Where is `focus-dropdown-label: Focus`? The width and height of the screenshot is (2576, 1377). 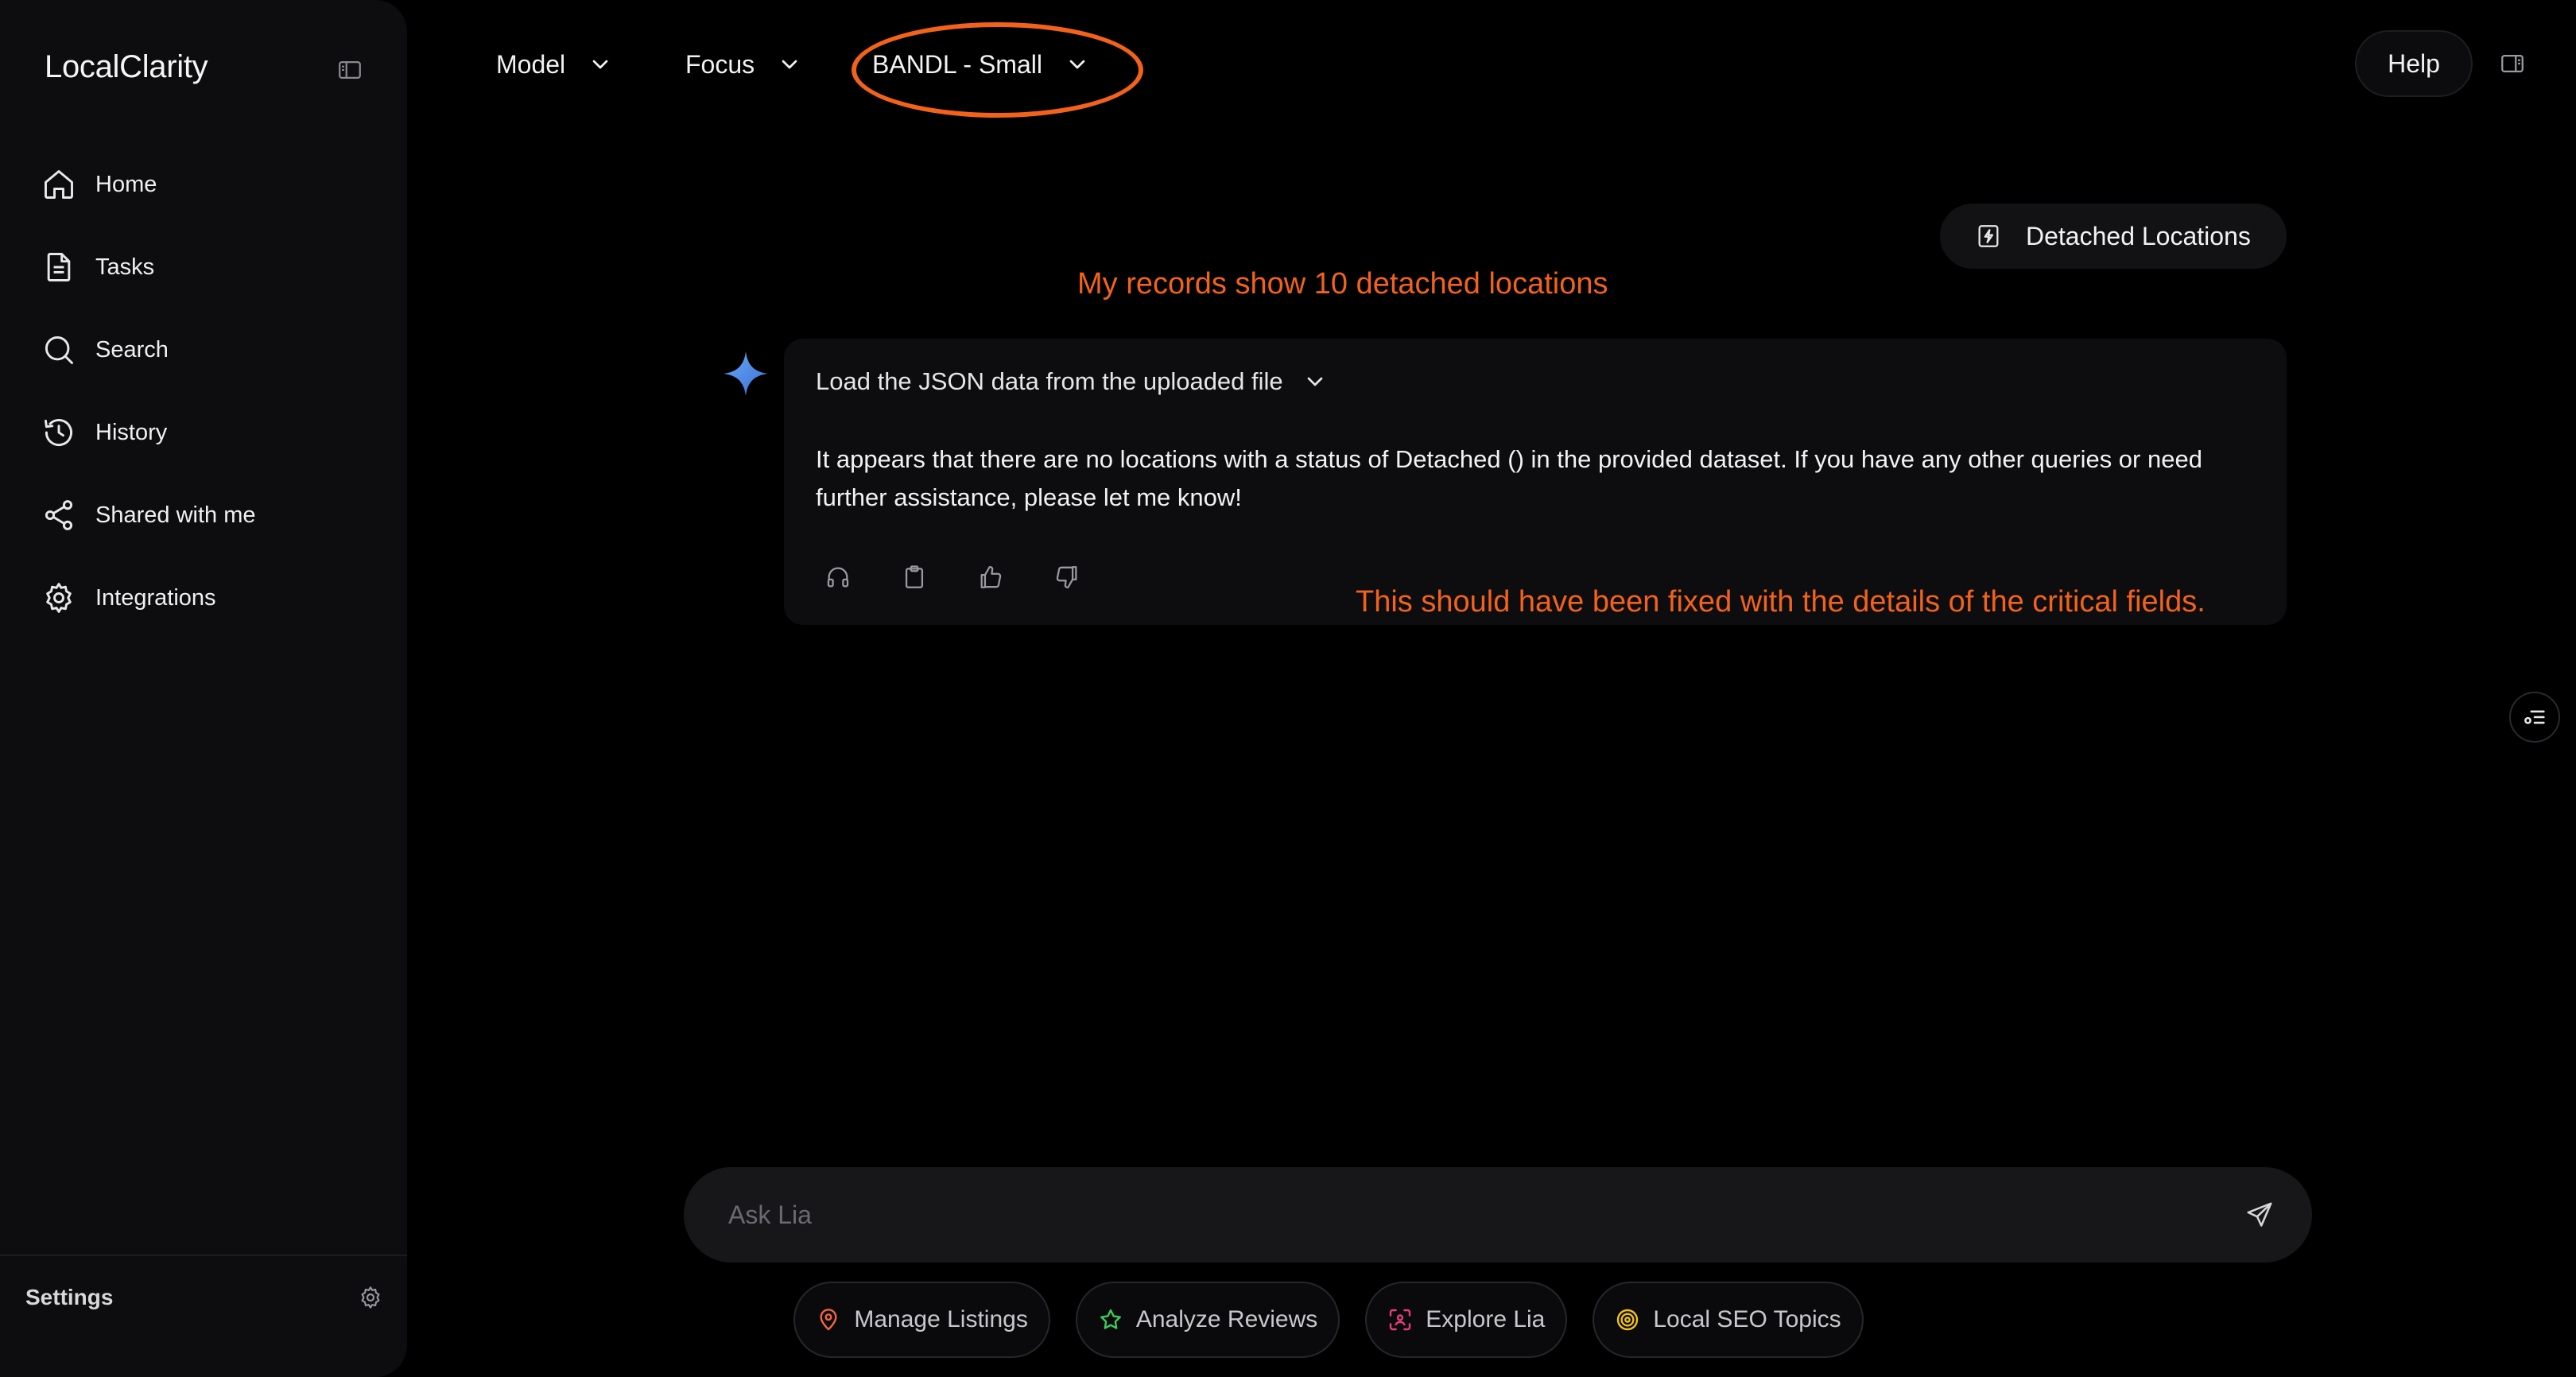 focus-dropdown-label: Focus is located at coordinates (720, 64).